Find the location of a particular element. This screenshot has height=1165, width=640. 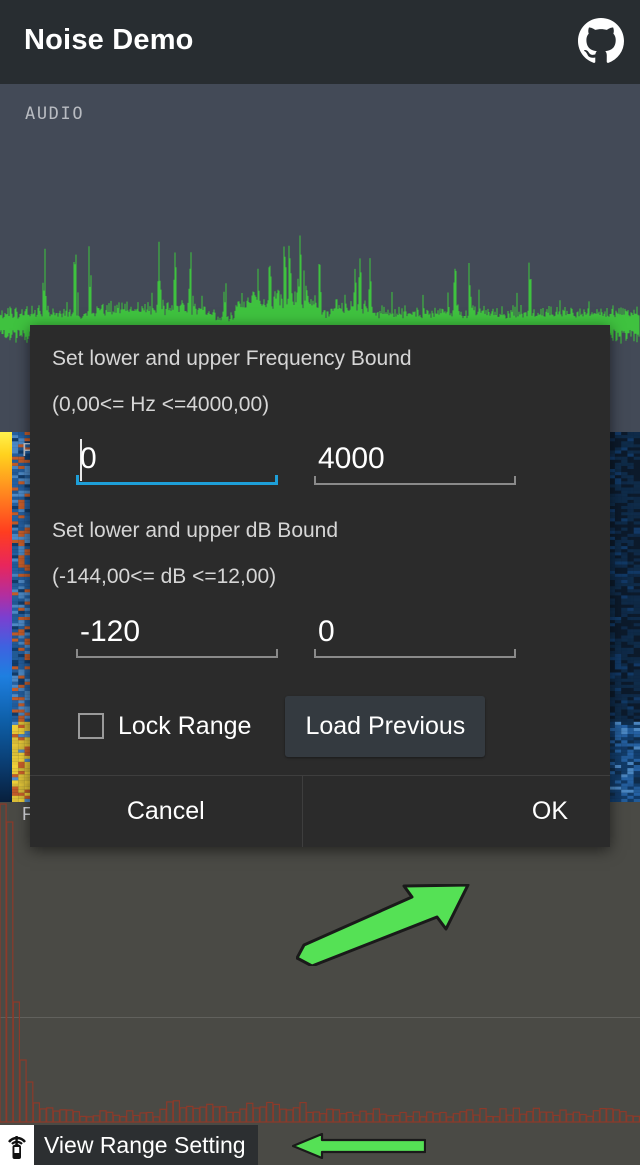

frequency-upper-input is located at coordinates (415, 459).